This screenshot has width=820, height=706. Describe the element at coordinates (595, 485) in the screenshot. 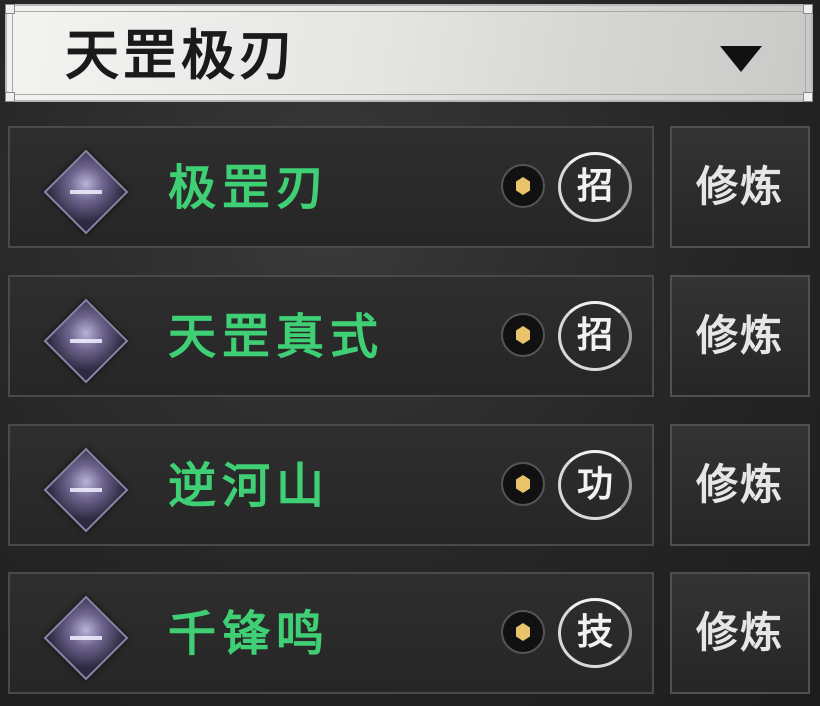

I see `skill-type-badge: 功` at that location.